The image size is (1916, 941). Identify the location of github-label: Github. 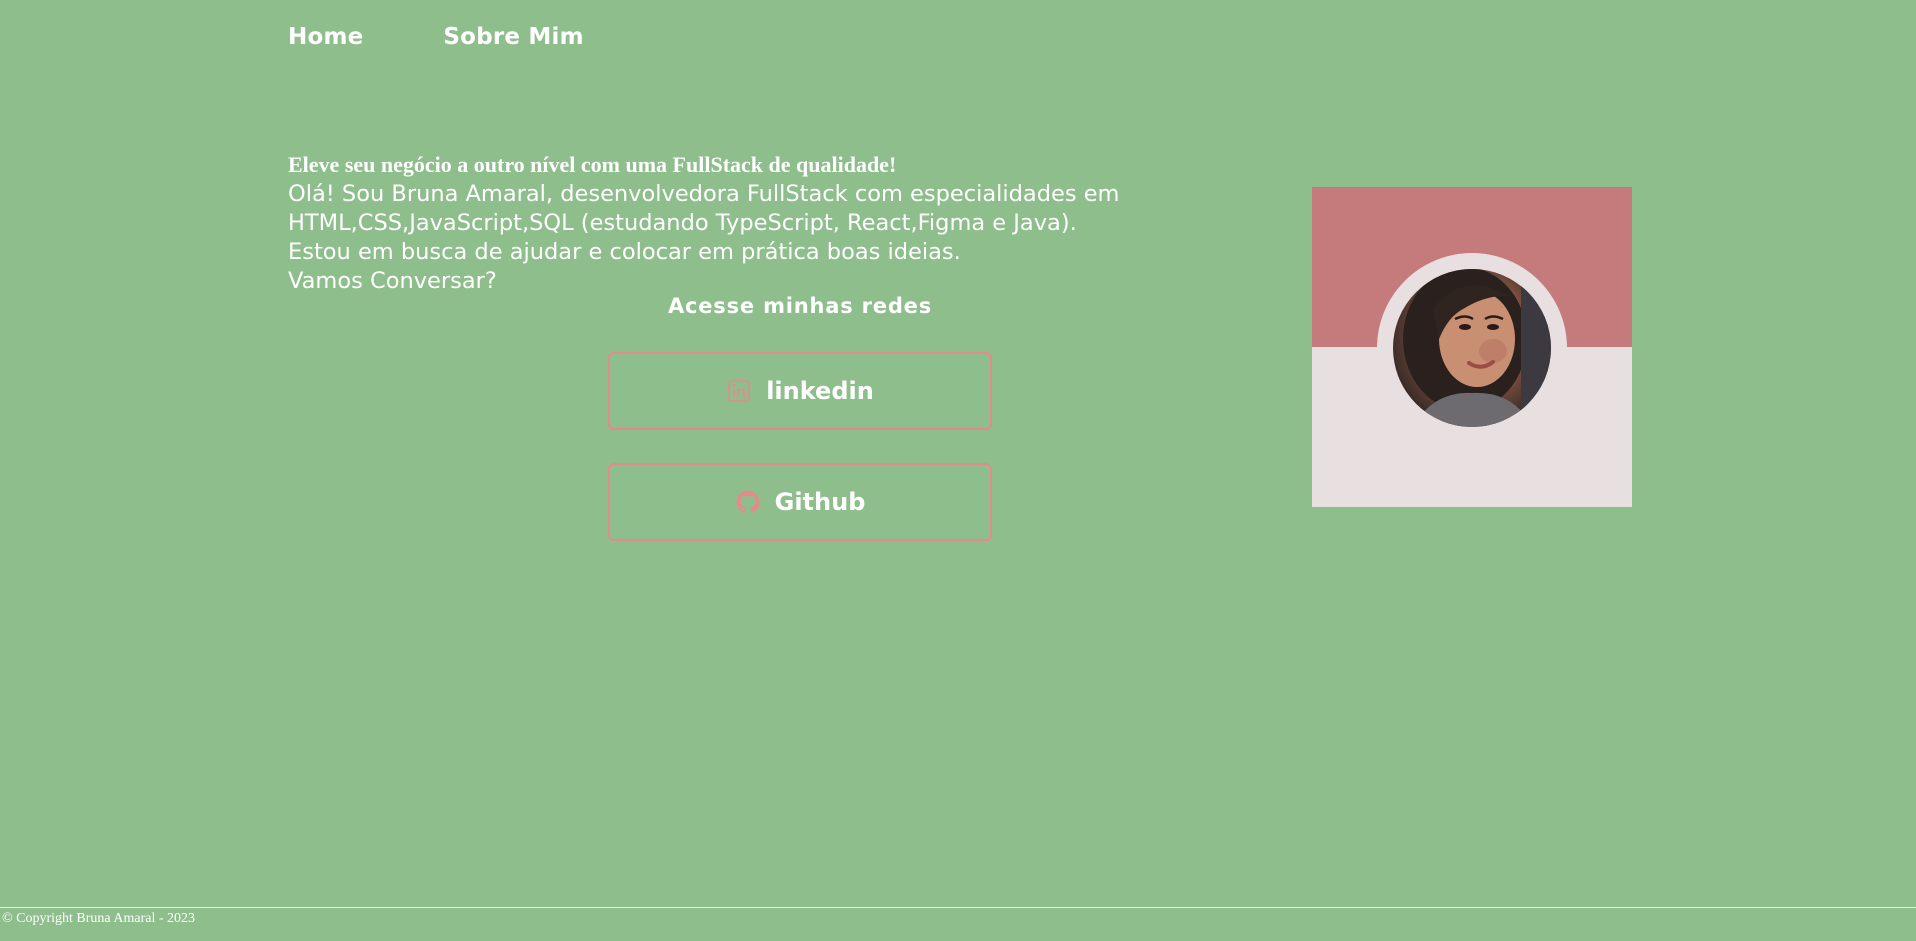
(820, 502).